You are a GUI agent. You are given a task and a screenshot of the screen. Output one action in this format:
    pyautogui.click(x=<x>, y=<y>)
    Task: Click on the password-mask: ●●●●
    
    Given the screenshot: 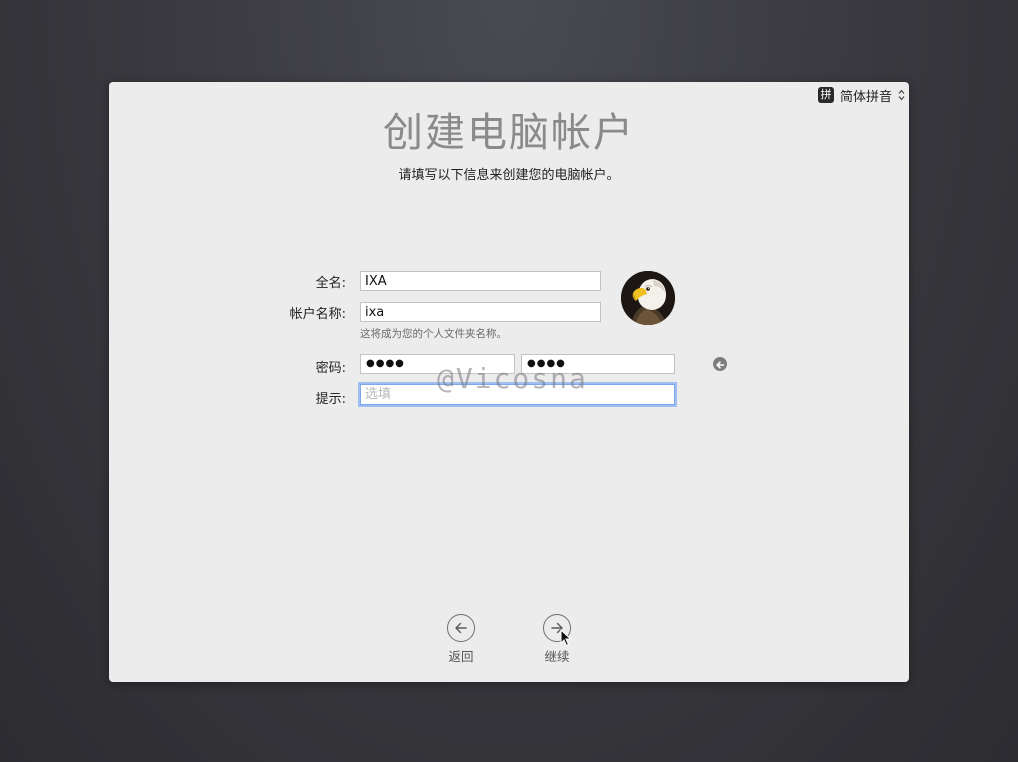 What is the action you would take?
    pyautogui.click(x=385, y=363)
    